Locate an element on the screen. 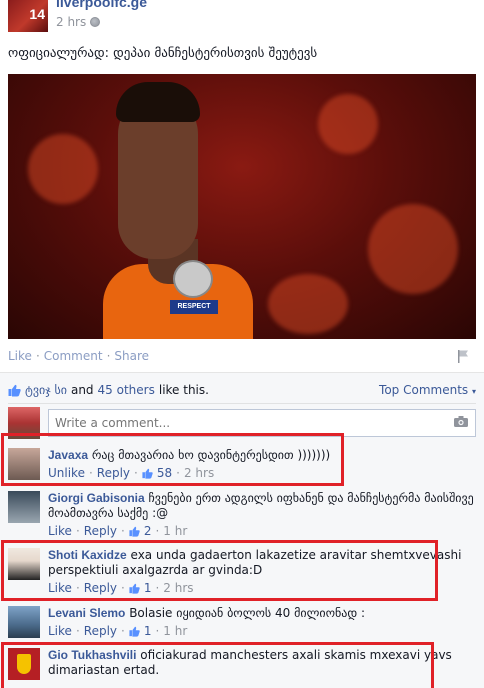 The image size is (484, 688). likes-suffix: like this. is located at coordinates (183, 390).